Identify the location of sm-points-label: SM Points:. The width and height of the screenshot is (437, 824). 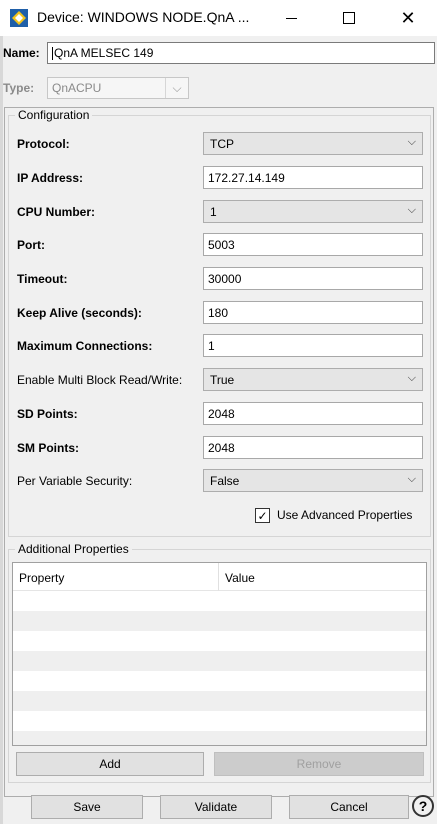
(48, 448).